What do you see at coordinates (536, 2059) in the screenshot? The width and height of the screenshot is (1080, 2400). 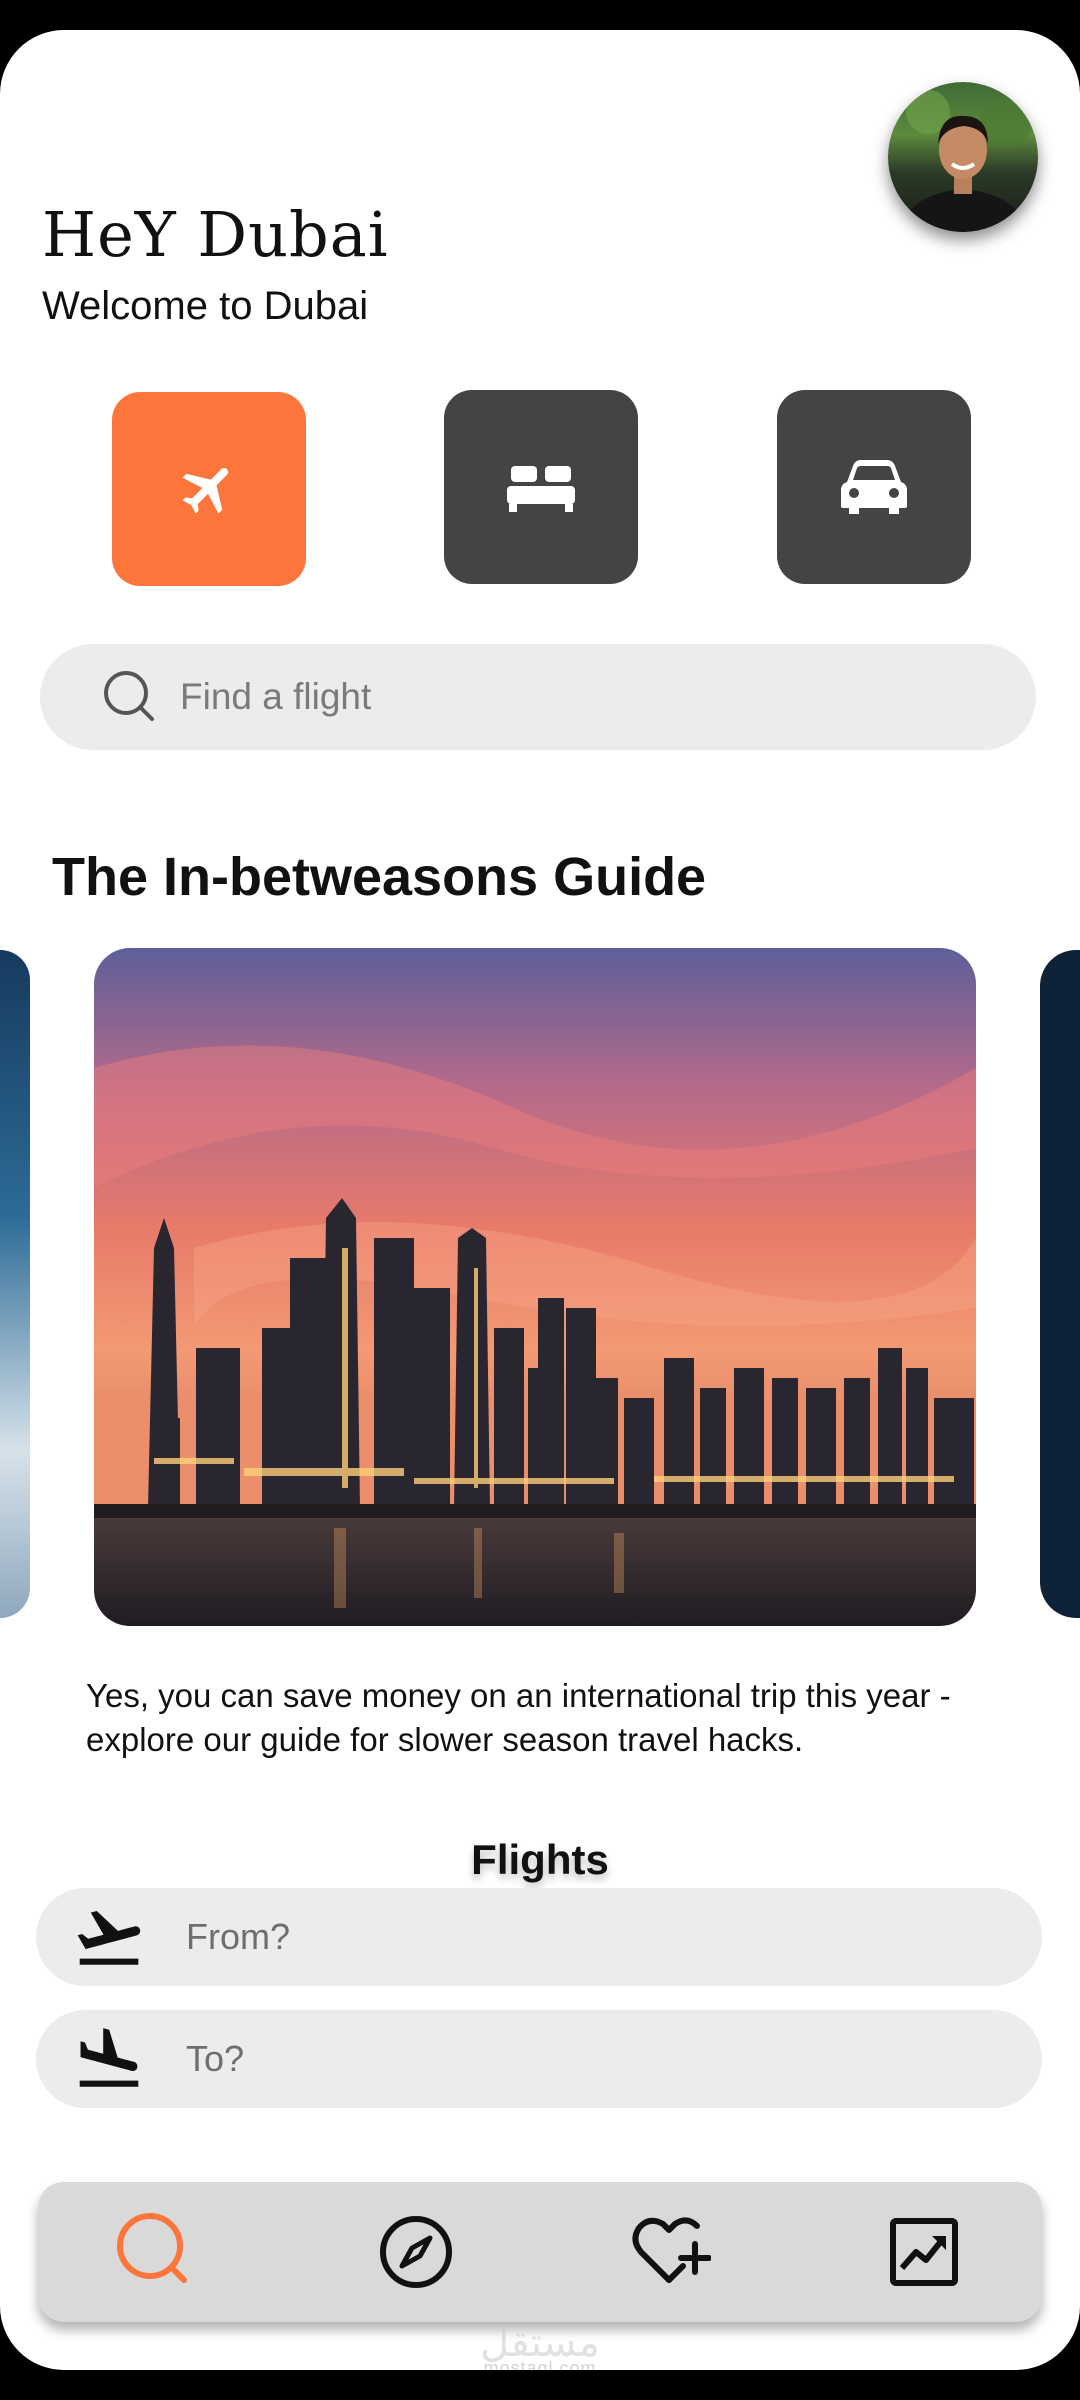 I see `to-input` at bounding box center [536, 2059].